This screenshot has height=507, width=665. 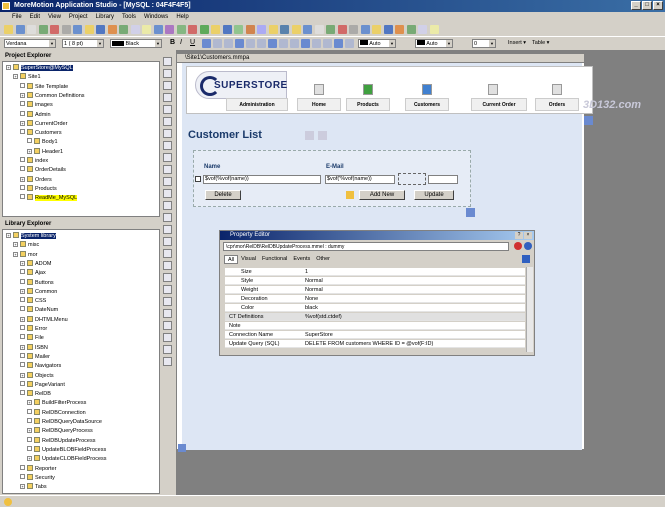 What do you see at coordinates (27, 77) in the screenshot?
I see `tree-item: + Site1` at bounding box center [27, 77].